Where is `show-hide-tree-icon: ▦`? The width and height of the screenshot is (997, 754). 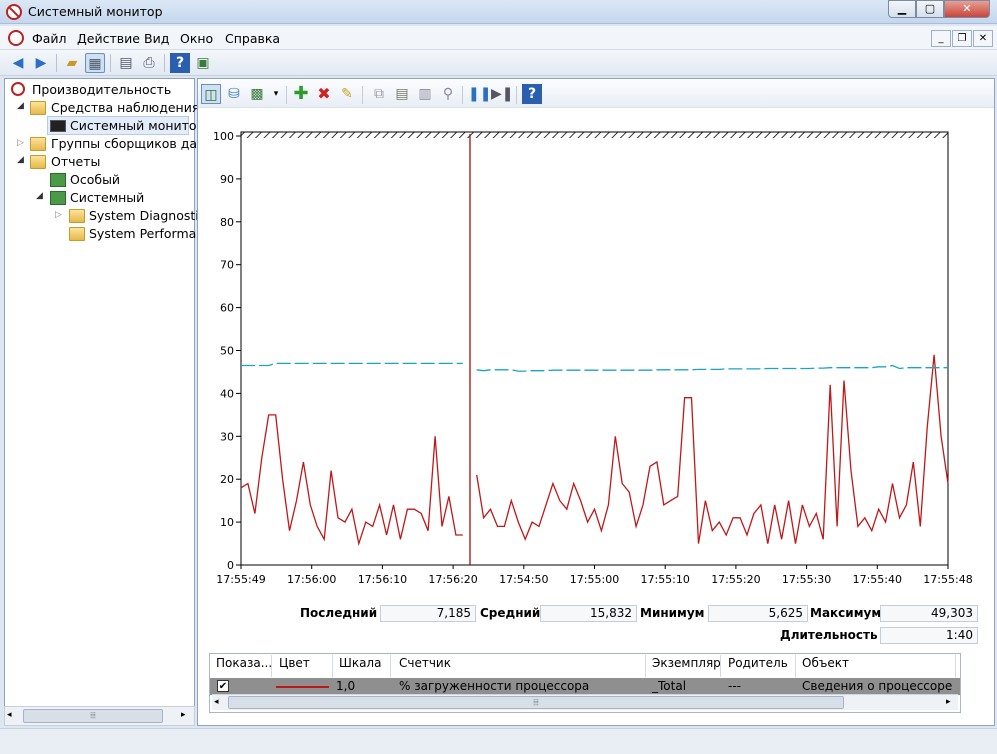
show-hide-tree-icon: ▦ is located at coordinates (95, 63).